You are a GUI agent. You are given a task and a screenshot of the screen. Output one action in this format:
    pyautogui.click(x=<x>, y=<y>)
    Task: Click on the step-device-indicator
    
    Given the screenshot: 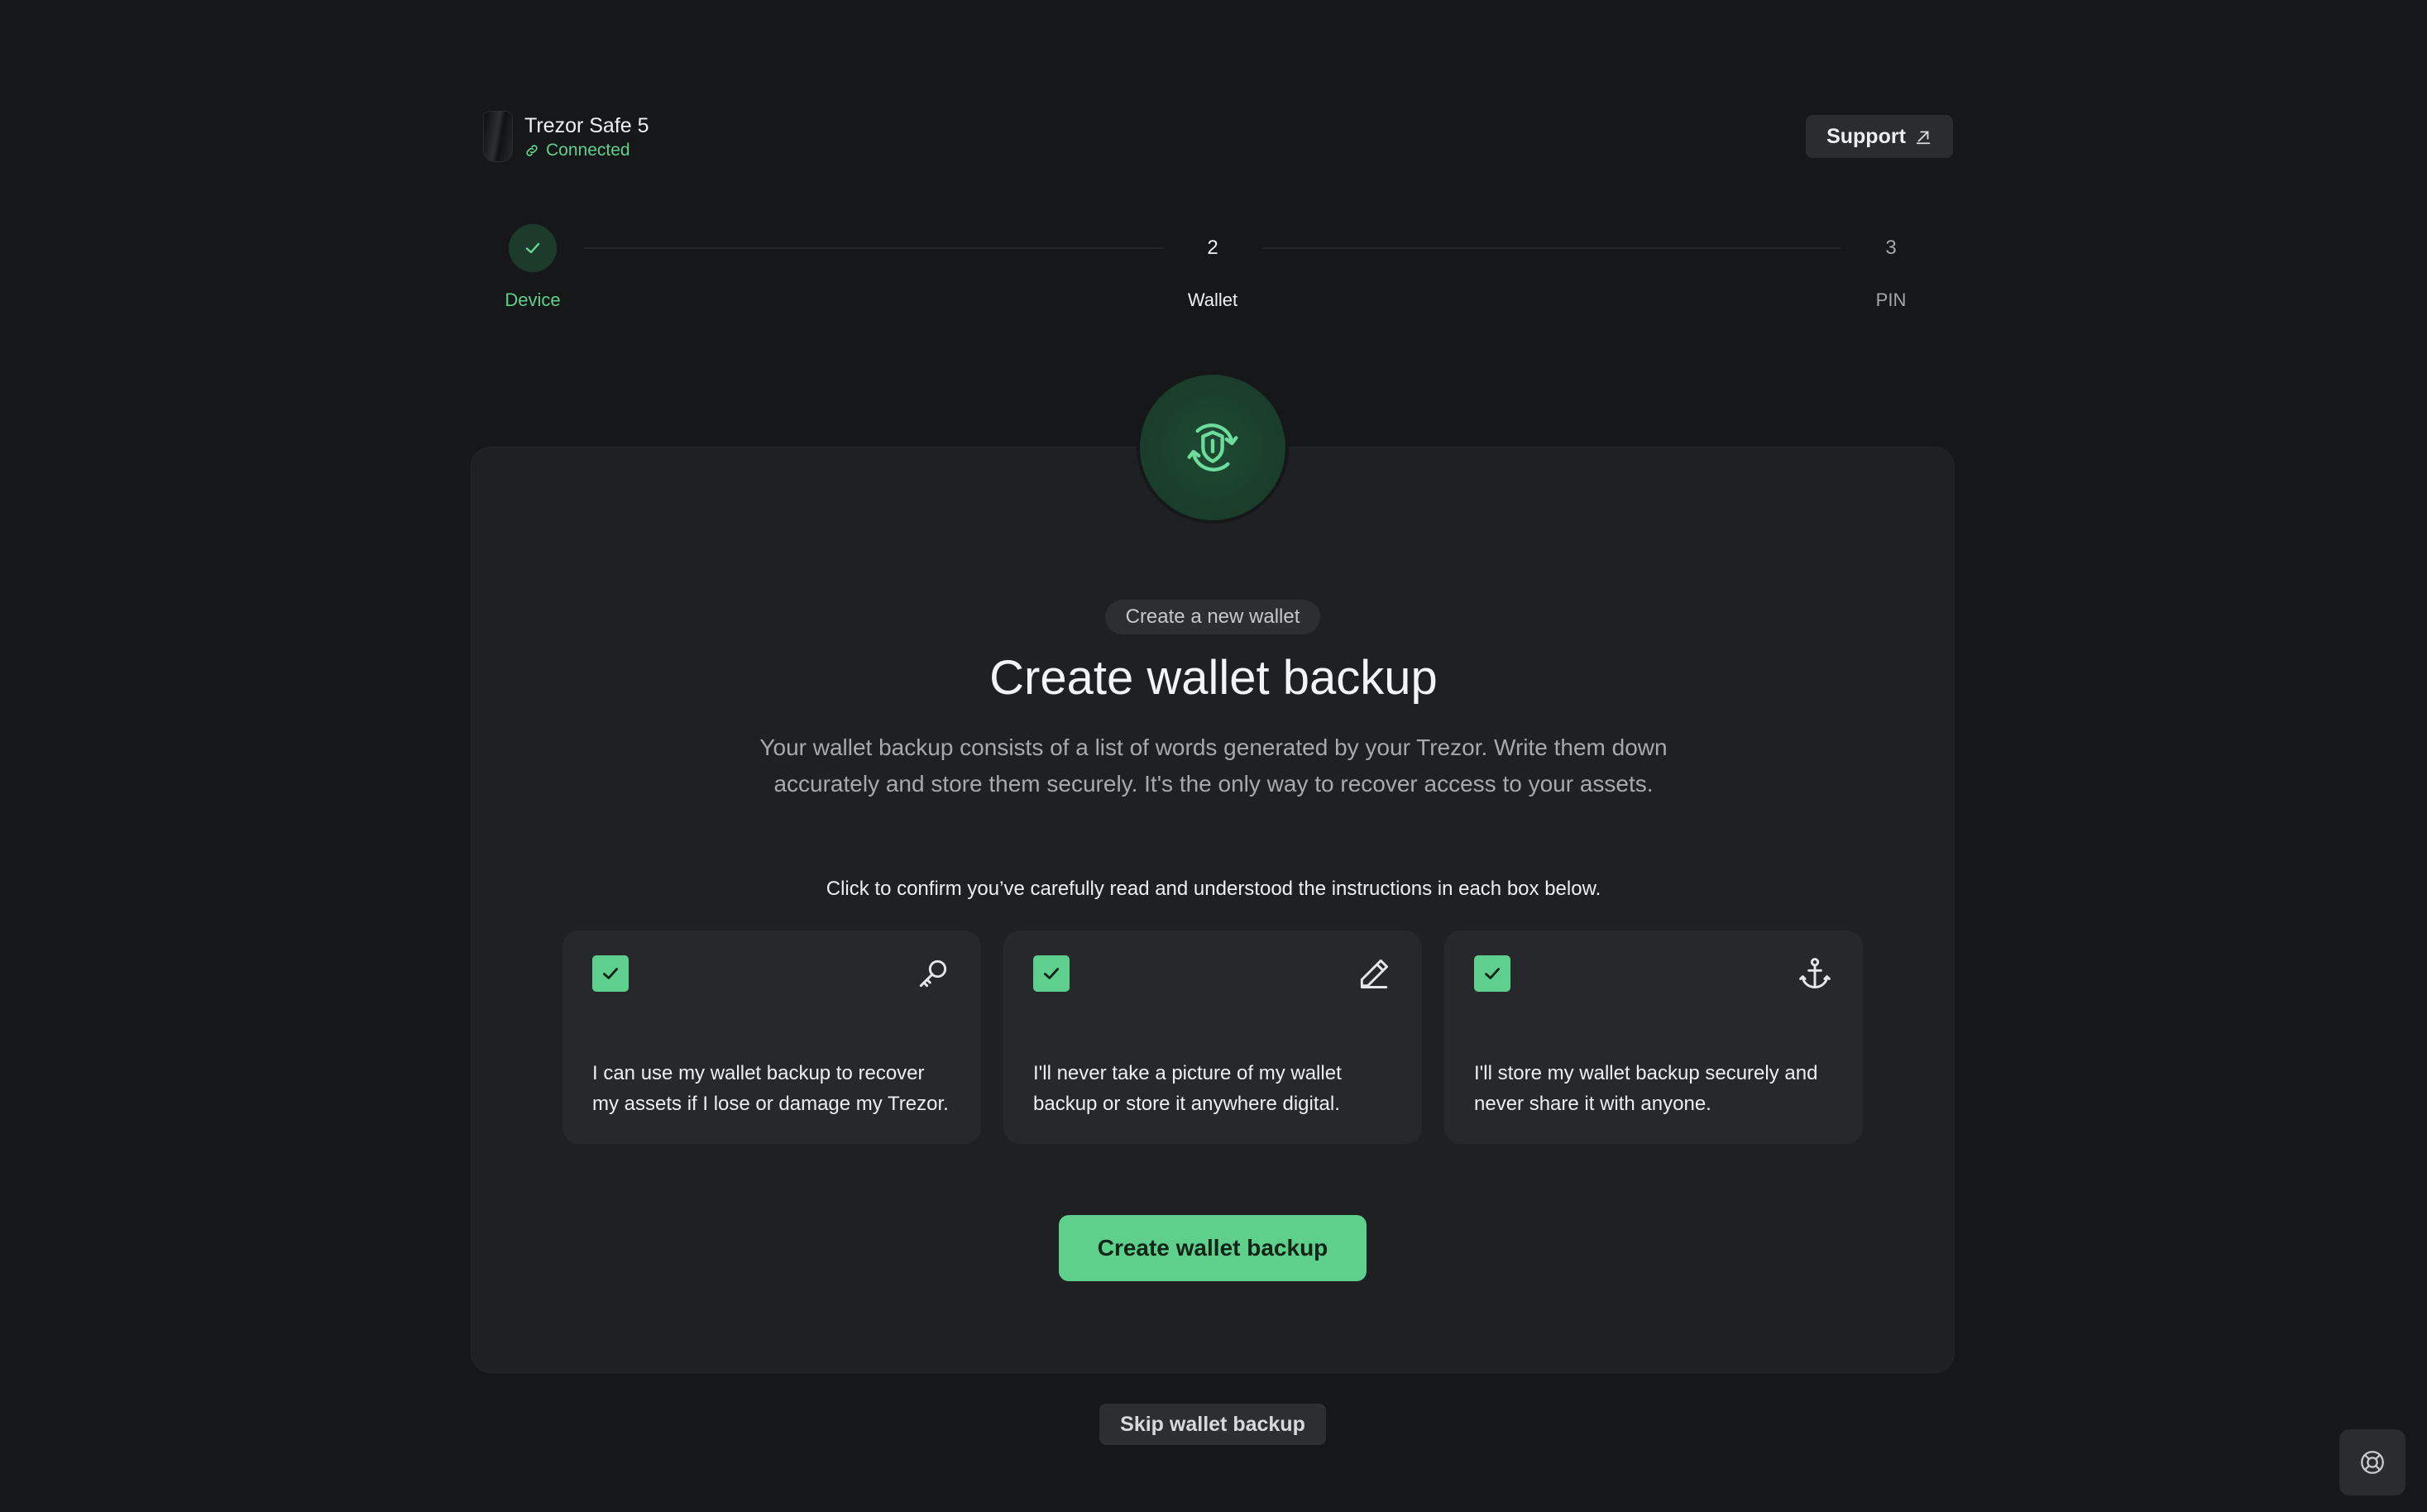 What is the action you would take?
    pyautogui.click(x=533, y=248)
    